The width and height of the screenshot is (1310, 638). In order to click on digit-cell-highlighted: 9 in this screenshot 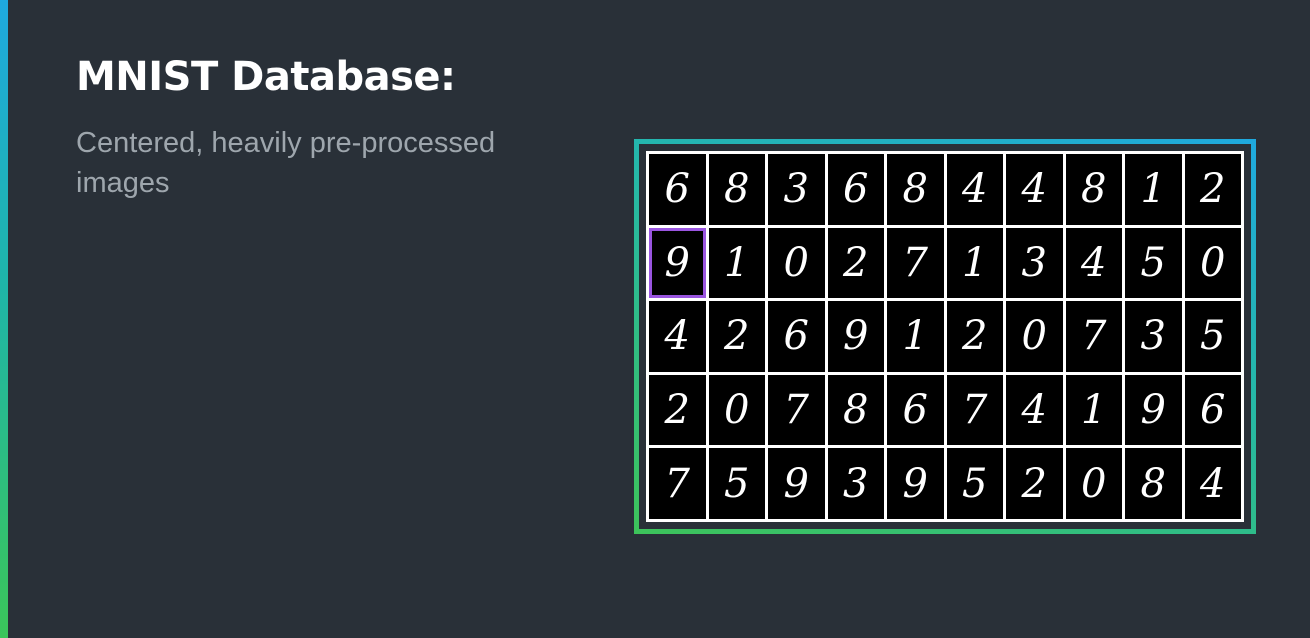, I will do `click(677, 263)`.